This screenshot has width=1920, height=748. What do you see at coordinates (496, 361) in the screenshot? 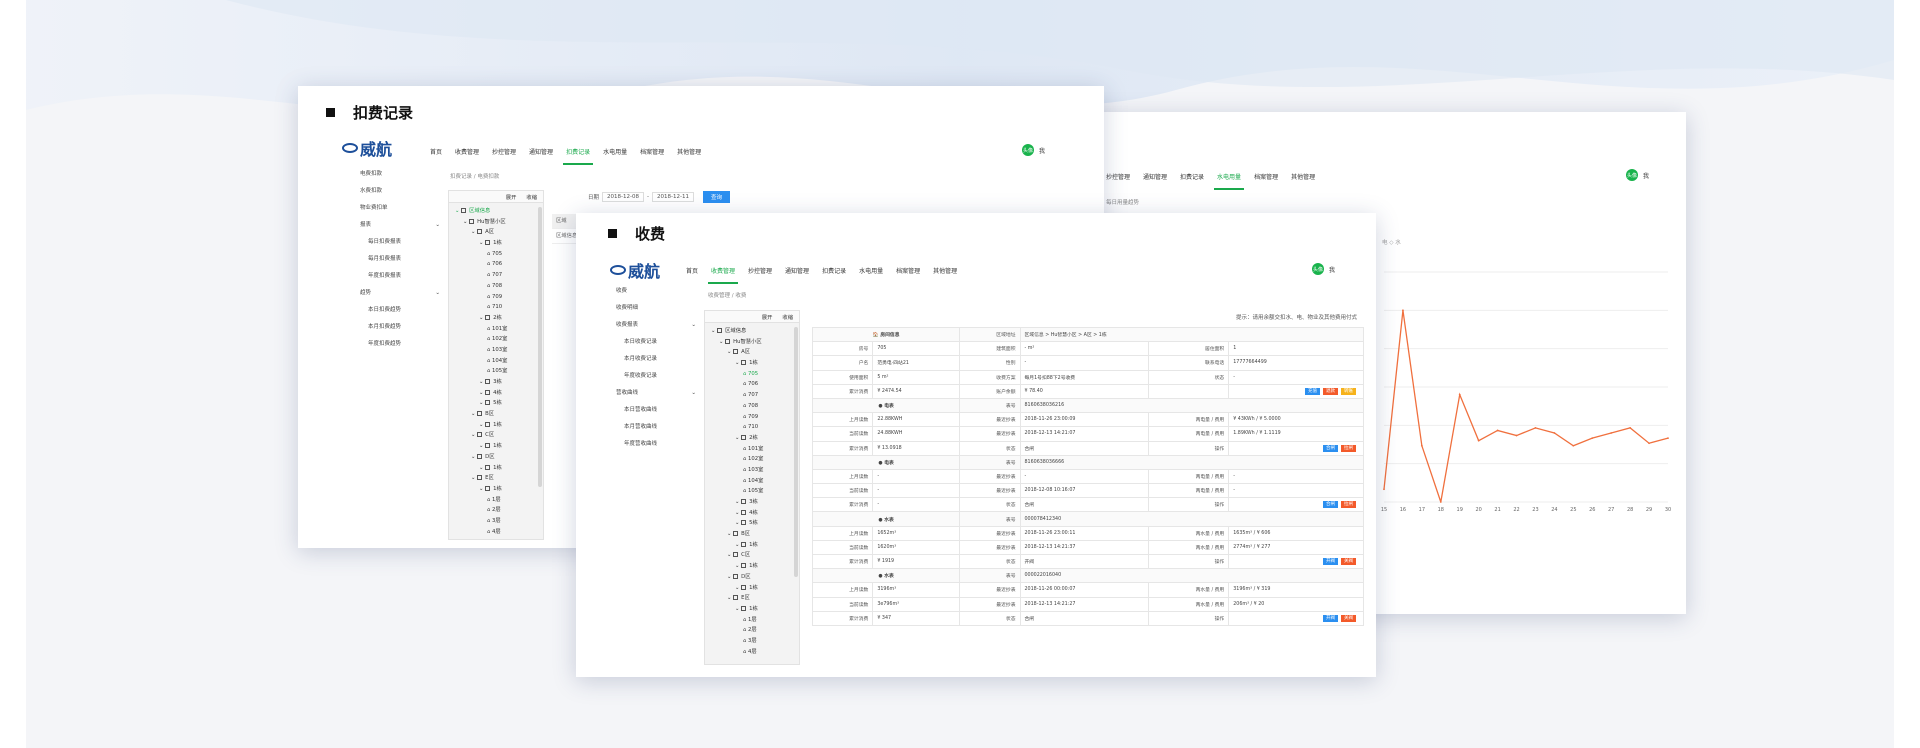
I see `tree-node: ⌂ 104室` at bounding box center [496, 361].